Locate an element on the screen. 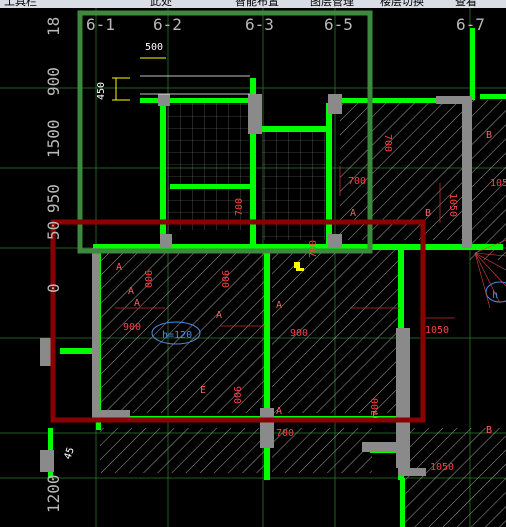 The width and height of the screenshot is (506, 527). dimension-texts: 500 450 is located at coordinates (129, 71).